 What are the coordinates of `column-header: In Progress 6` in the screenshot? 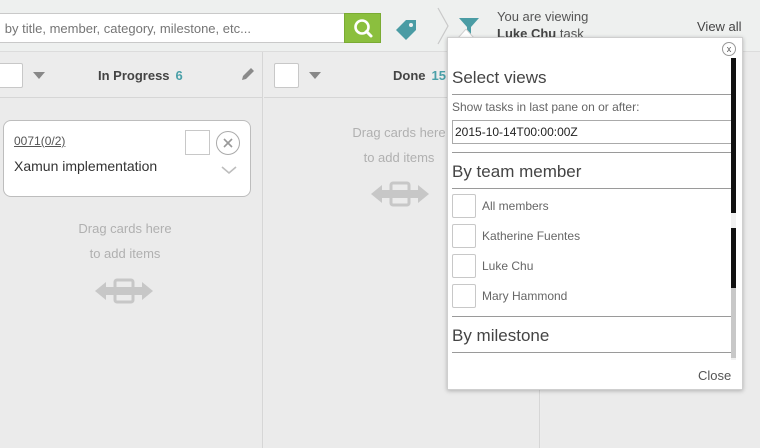 It's located at (131, 75).